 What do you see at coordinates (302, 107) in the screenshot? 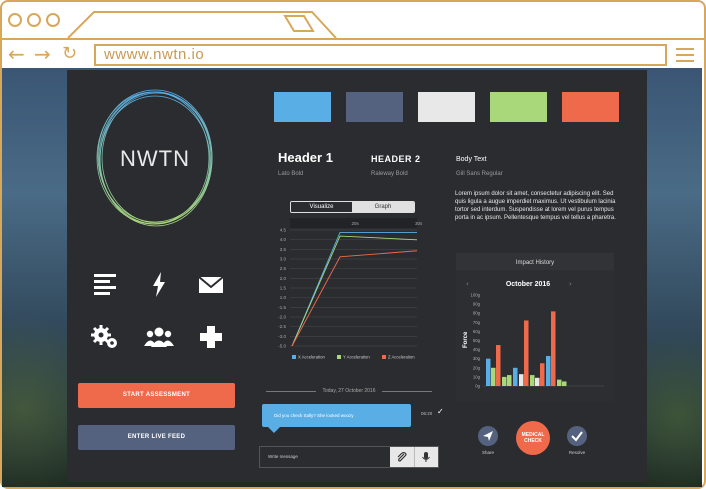
I see `swatch-blue` at bounding box center [302, 107].